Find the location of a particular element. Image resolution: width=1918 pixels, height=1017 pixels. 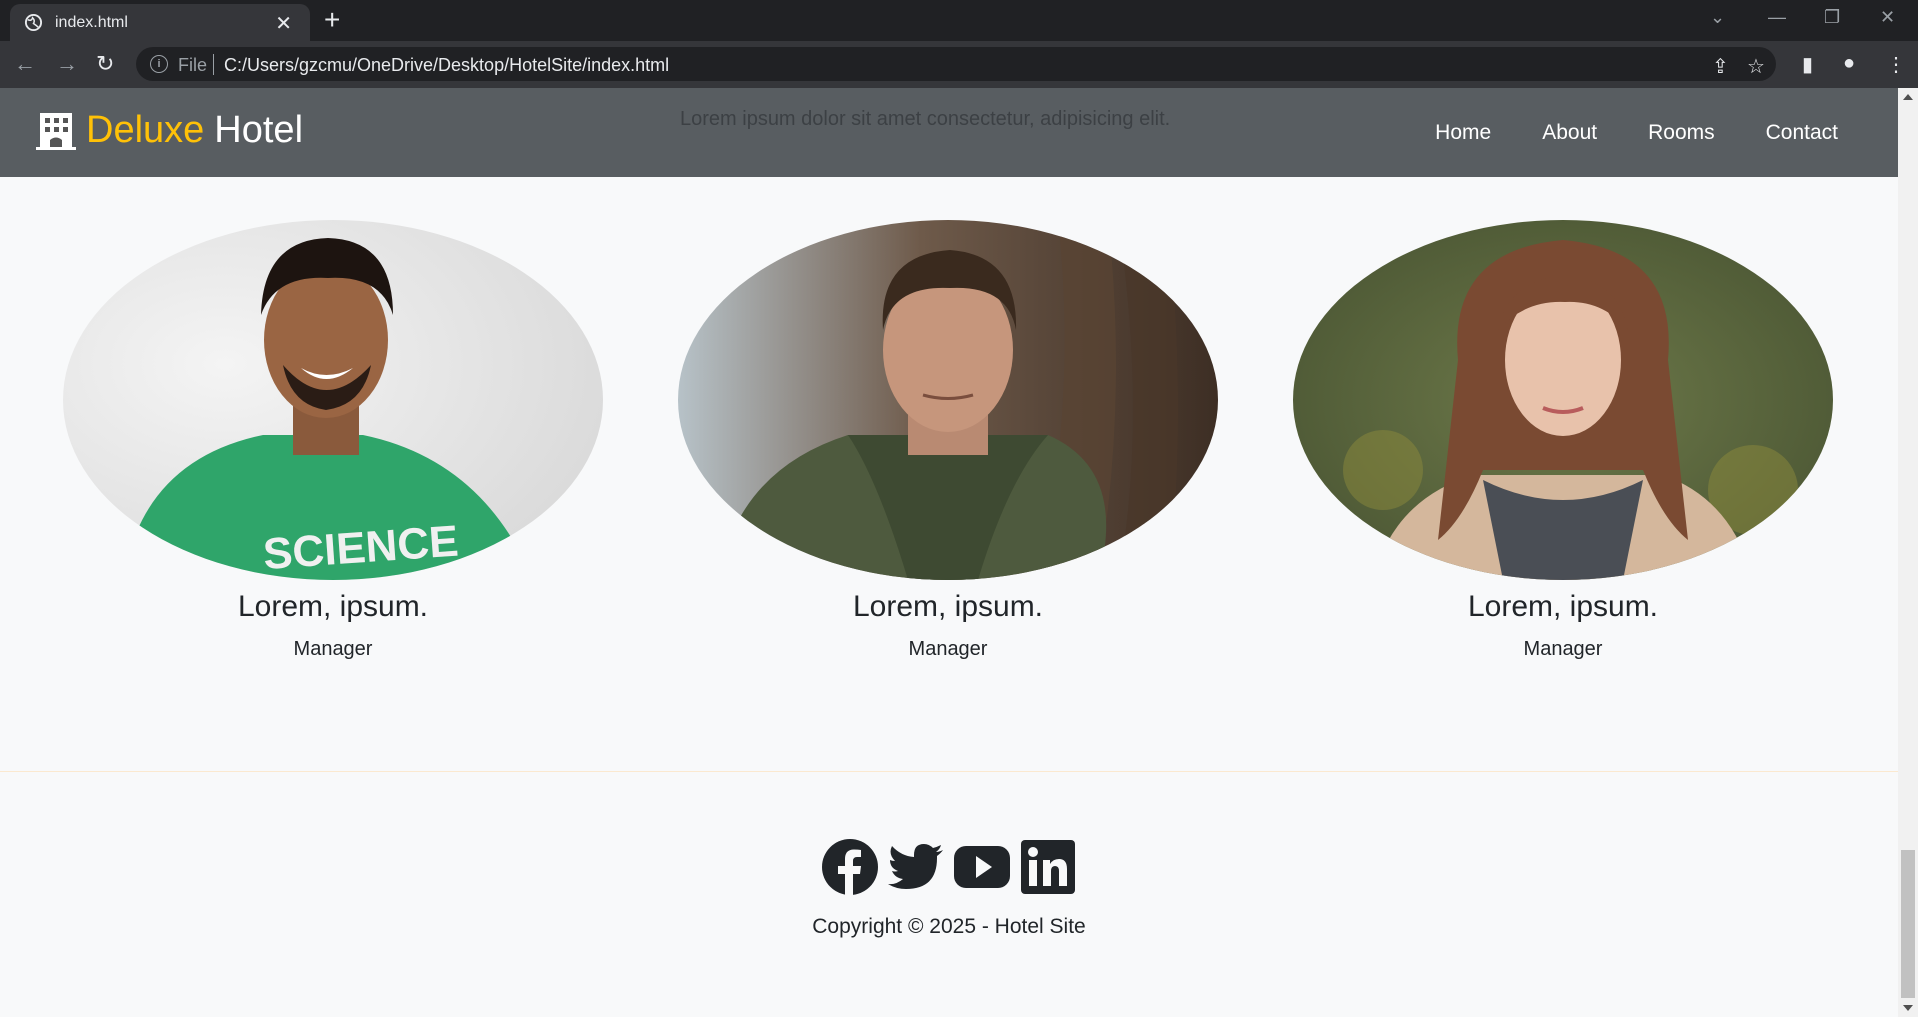

menu-kebab-icon: ⋮ is located at coordinates (1896, 64).